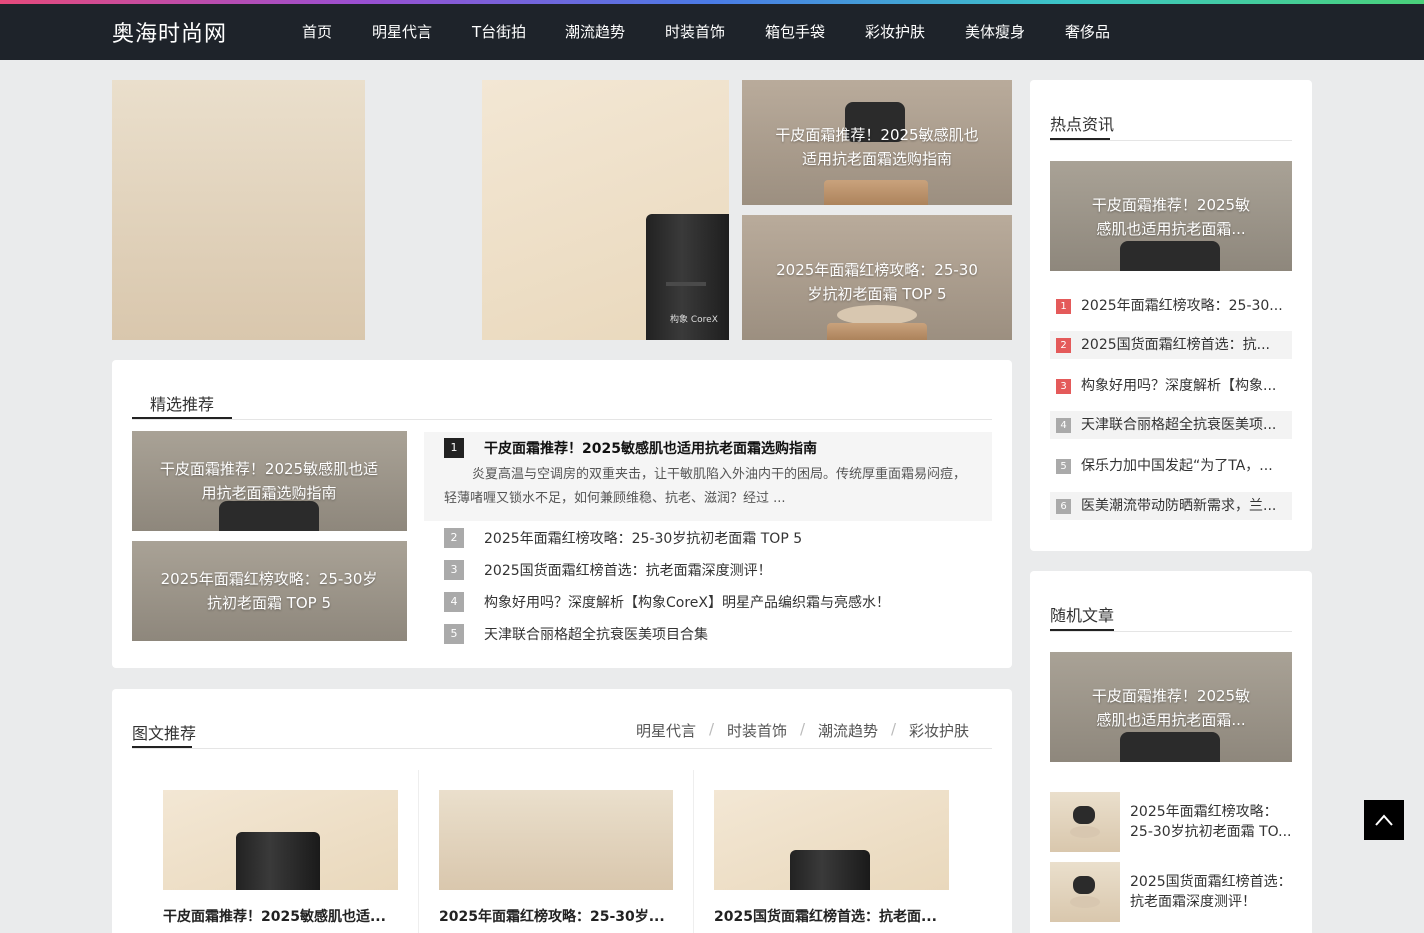 The image size is (1424, 933). I want to click on featured-card-caption-1: 干皮面霜推荐！2025敏感肌也适用抗老面霜选购指南, so click(269, 481).